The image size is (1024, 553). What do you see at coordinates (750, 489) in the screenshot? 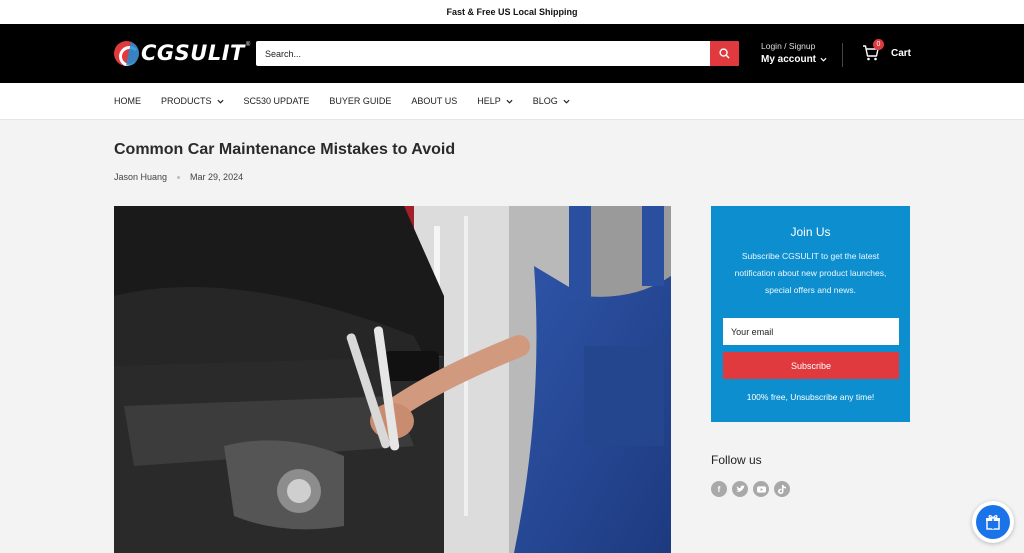
I see `social-links: f` at bounding box center [750, 489].